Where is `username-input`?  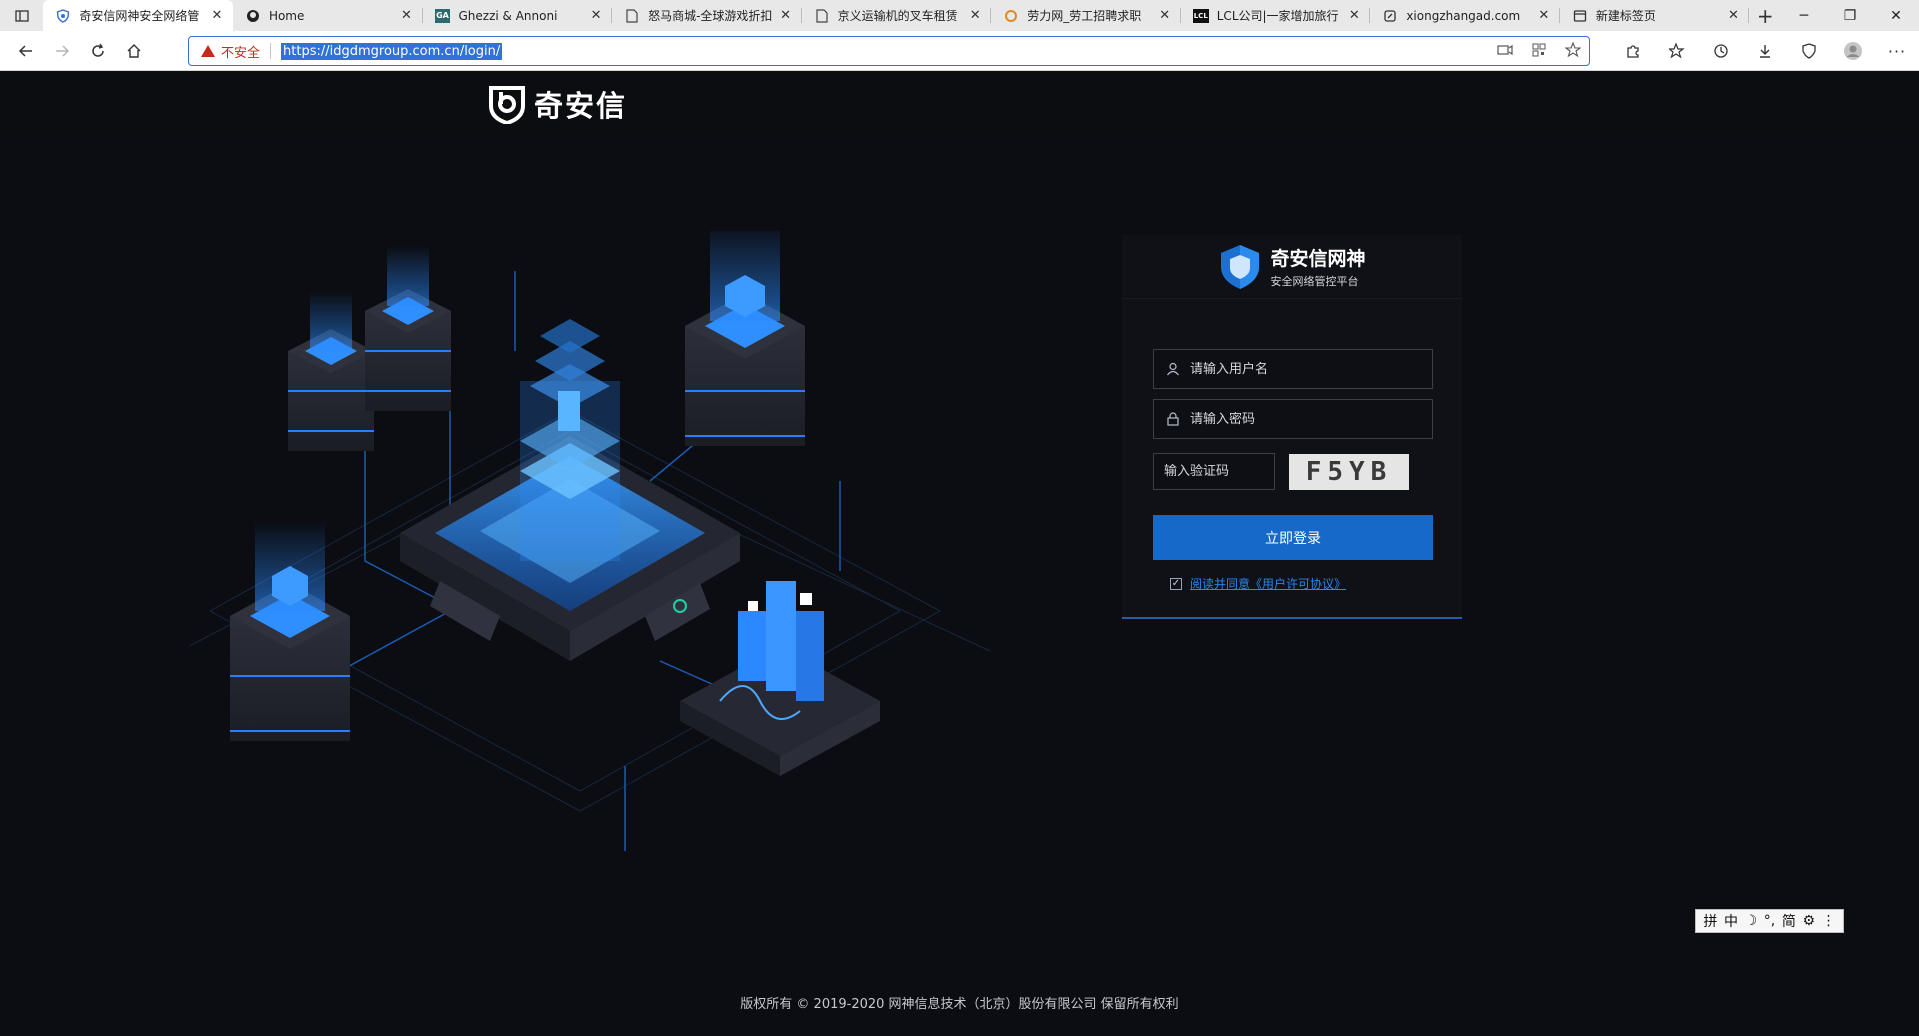
username-input is located at coordinates (1300, 369).